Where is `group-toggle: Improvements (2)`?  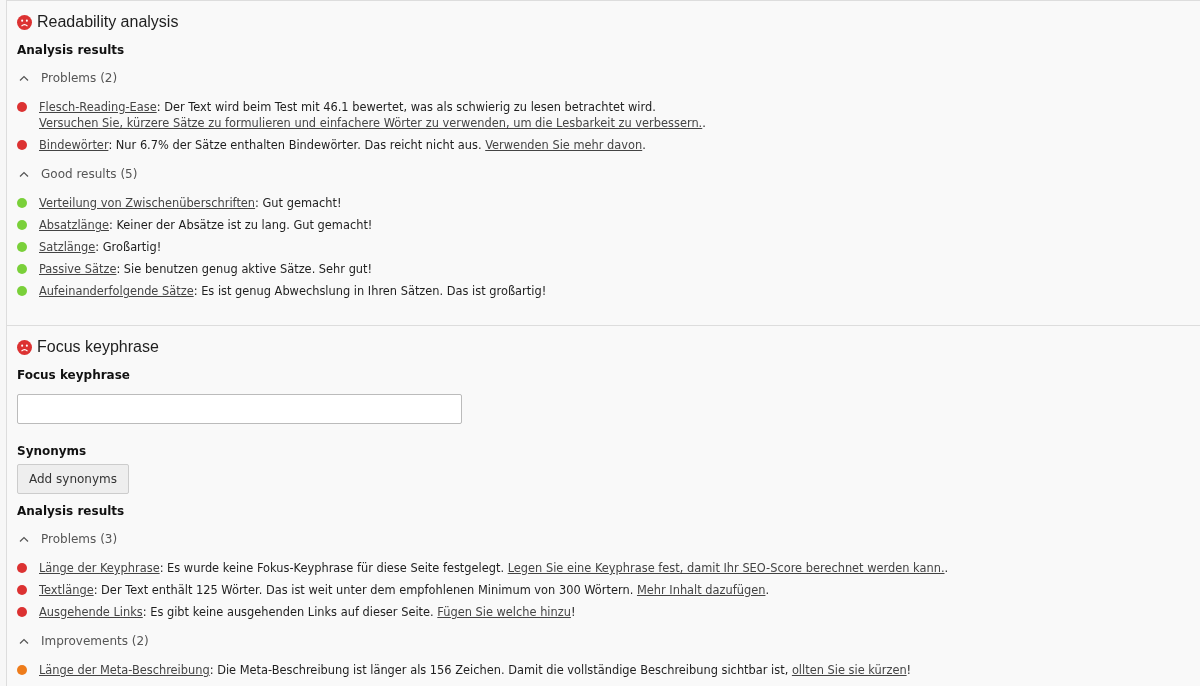 group-toggle: Improvements (2) is located at coordinates (83, 641).